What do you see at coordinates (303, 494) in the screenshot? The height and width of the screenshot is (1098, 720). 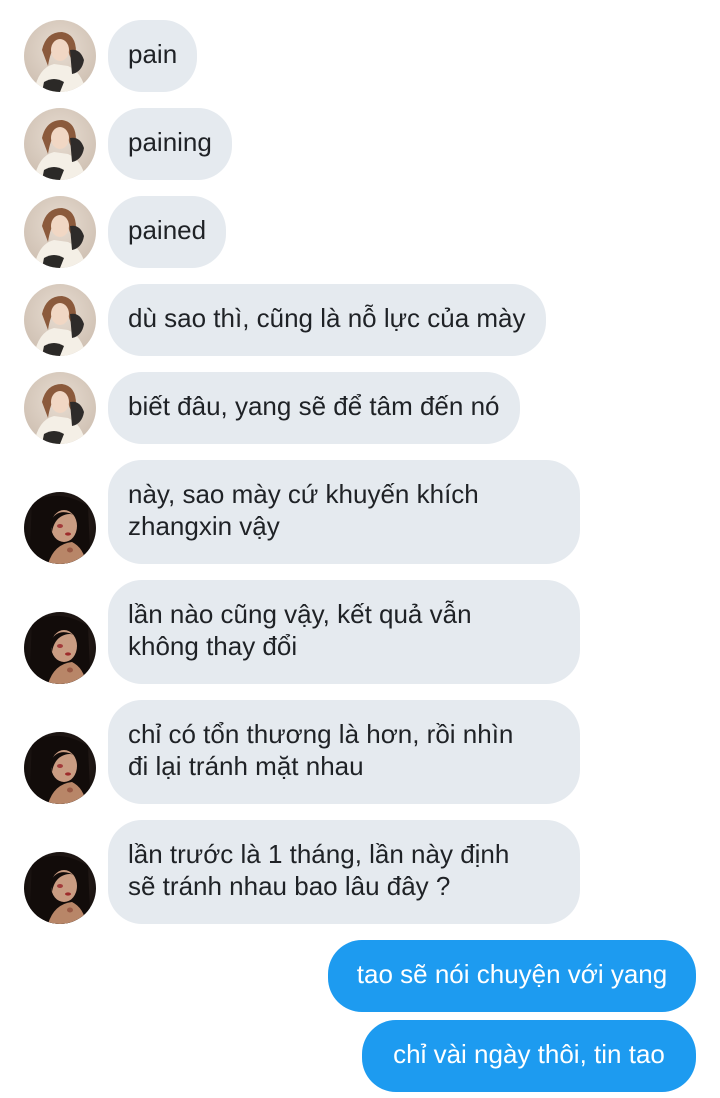 I see `message-text: này, sao mày cứ khuyến khích` at bounding box center [303, 494].